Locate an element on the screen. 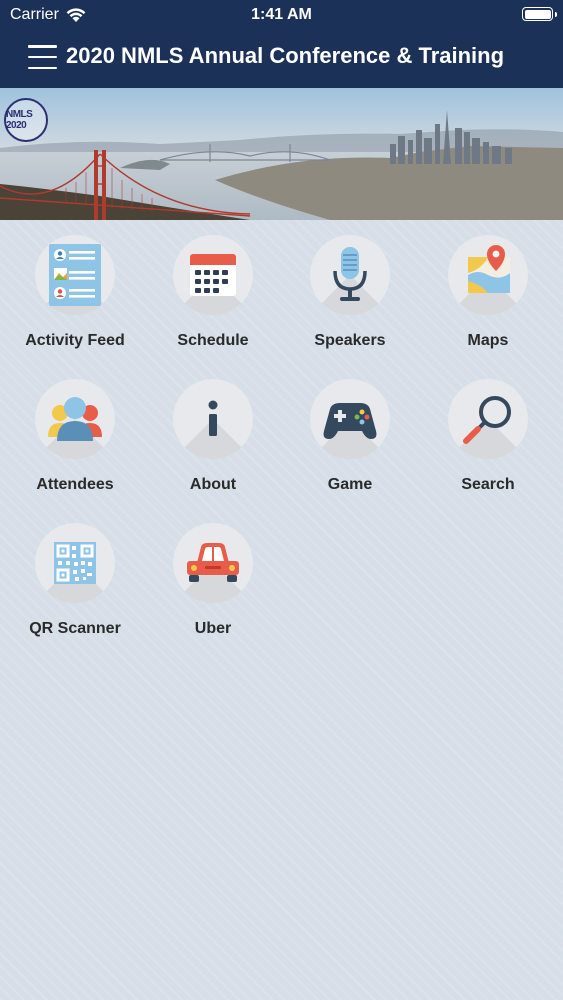 Image resolution: width=563 pixels, height=1000 pixels. clock: 1:41 AM is located at coordinates (281, 14).